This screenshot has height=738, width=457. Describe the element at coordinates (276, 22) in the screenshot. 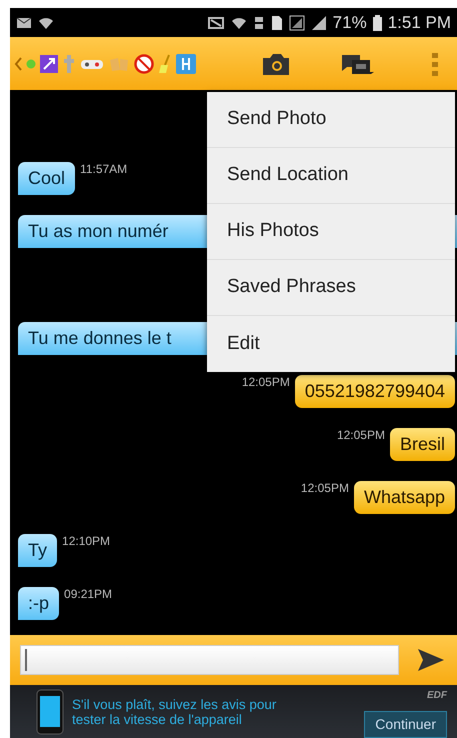

I see `sim-icon` at that location.